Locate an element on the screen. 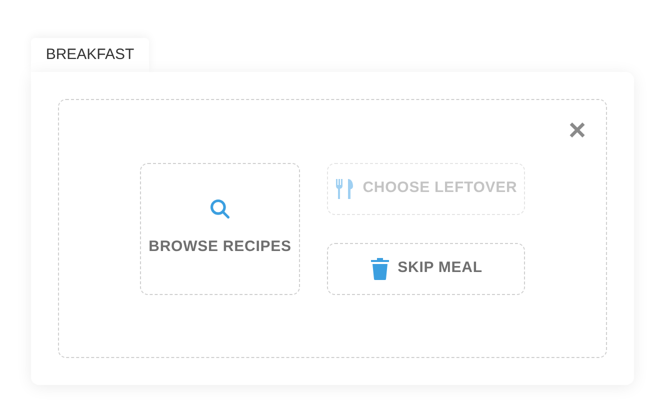  trash-icon is located at coordinates (380, 269).